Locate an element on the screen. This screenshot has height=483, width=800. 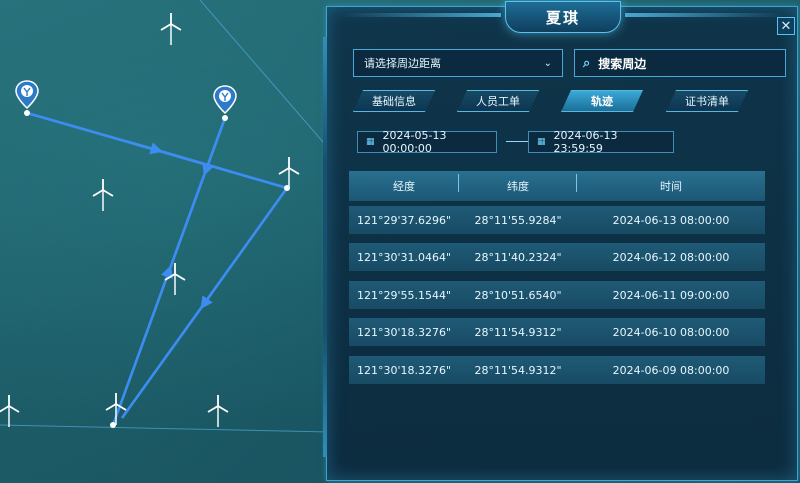
cell-latitude: 28°11'55.9284" is located at coordinates (518, 220).